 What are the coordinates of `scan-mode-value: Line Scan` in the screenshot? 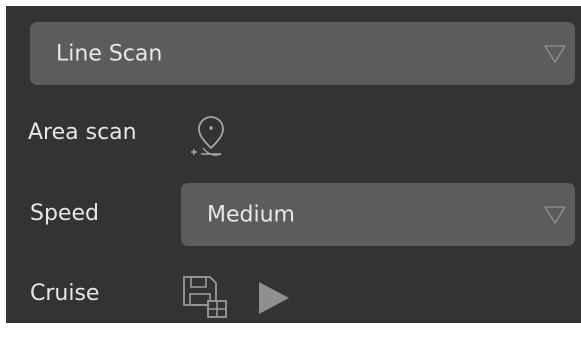 It's located at (109, 53).